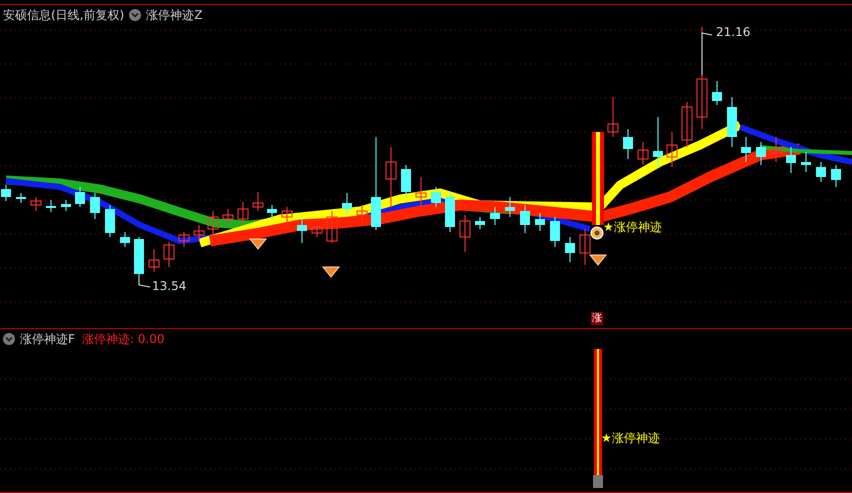  Describe the element at coordinates (123, 339) in the screenshot. I see `indicator-value: 涨停神迹: 0.00` at that location.